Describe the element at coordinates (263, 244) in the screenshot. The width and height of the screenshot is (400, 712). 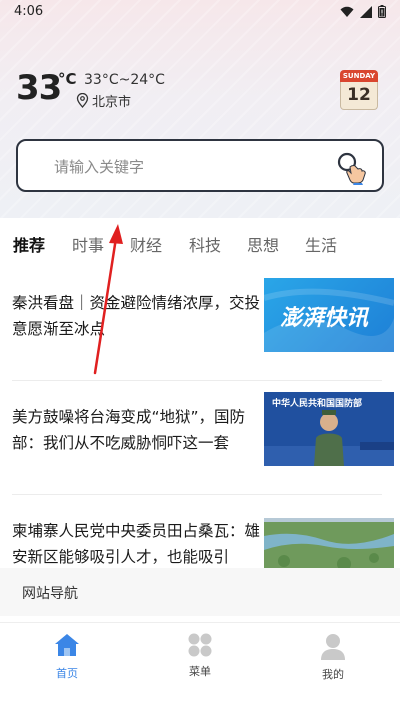
I see `tab-thought: 思想` at that location.